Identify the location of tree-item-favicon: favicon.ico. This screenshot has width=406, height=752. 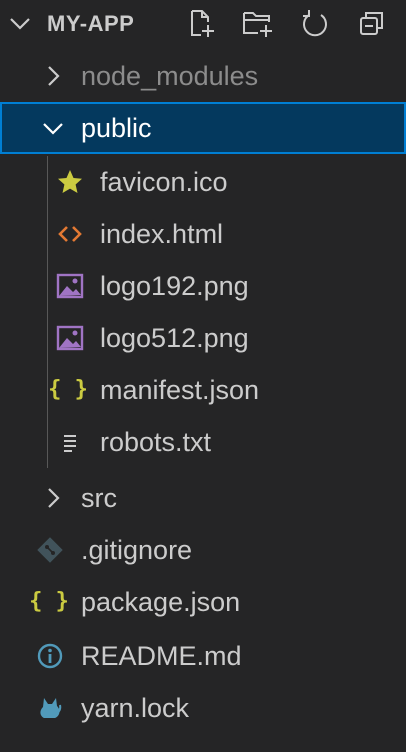
(203, 182).